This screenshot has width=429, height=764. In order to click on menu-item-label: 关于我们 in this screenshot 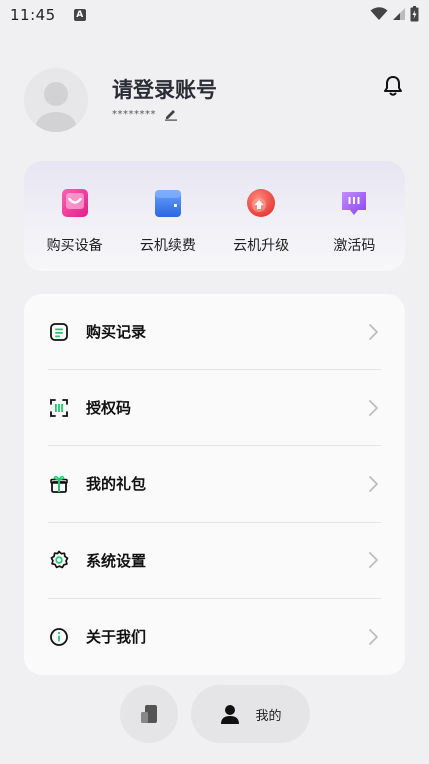, I will do `click(116, 637)`.